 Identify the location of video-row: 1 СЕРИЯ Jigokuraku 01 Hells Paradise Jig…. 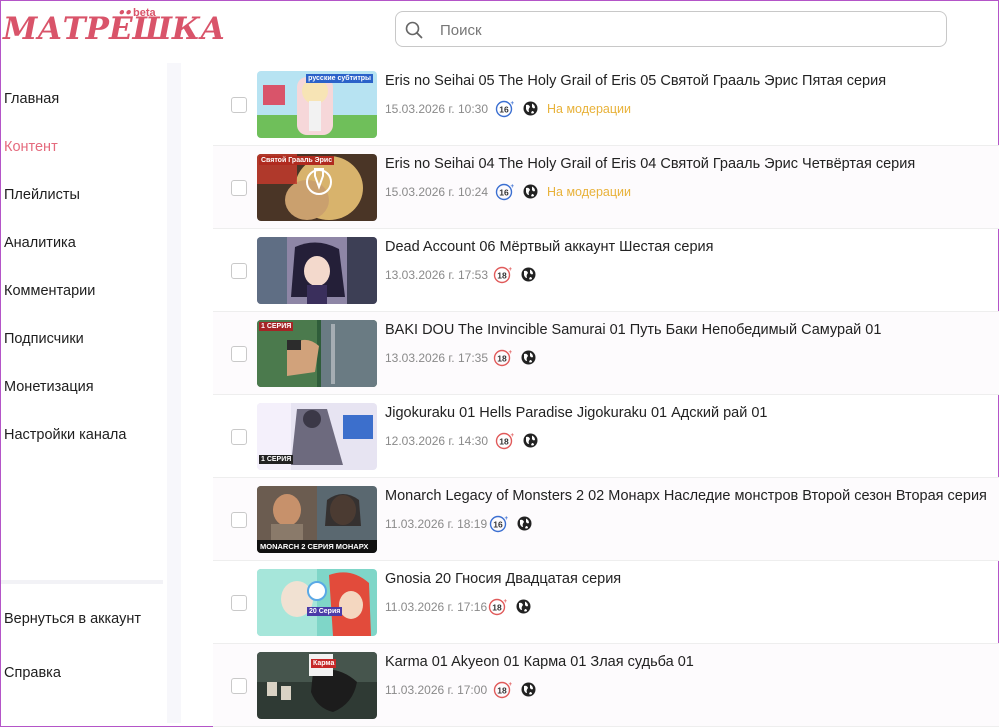
(606, 436).